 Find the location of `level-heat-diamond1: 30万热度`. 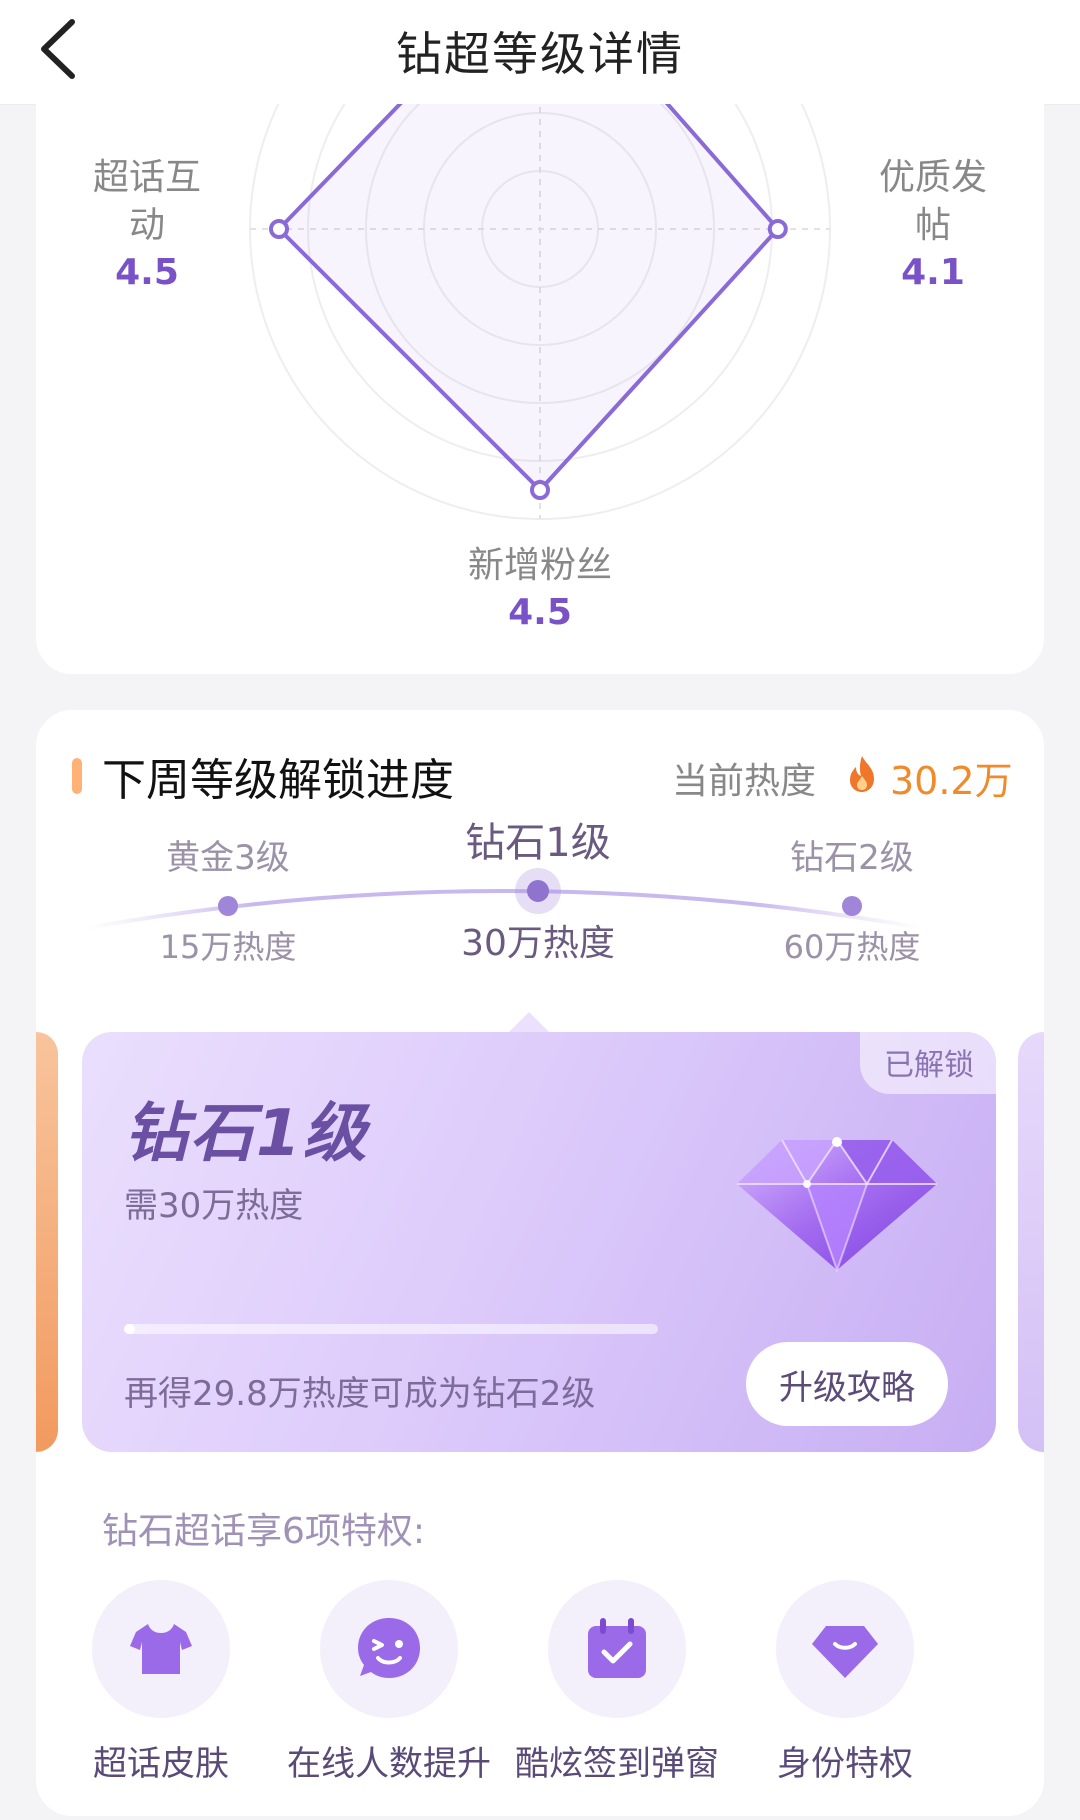

level-heat-diamond1: 30万热度 is located at coordinates (538, 943).